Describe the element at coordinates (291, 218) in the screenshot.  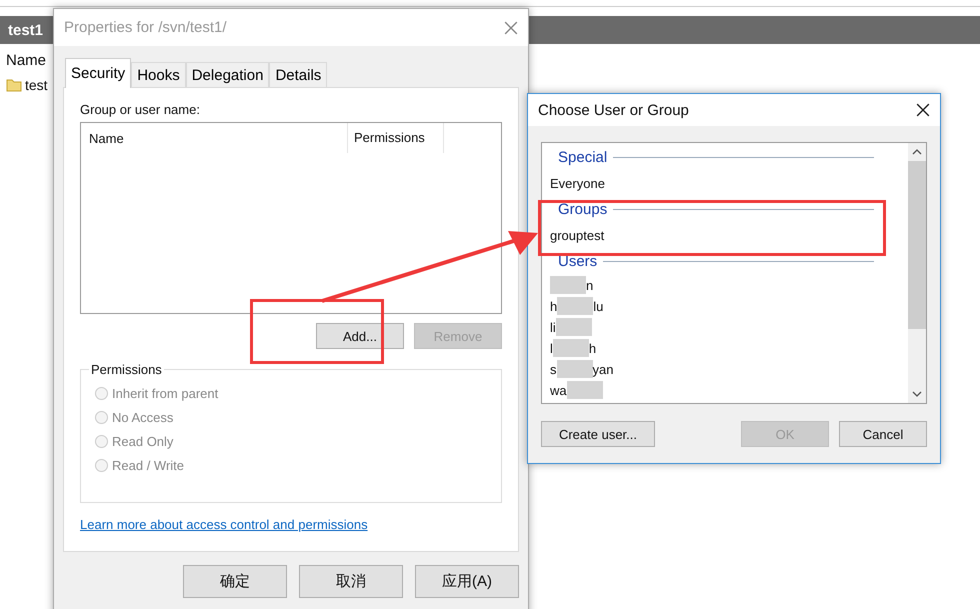
I see `user-list: Name Permissions` at that location.